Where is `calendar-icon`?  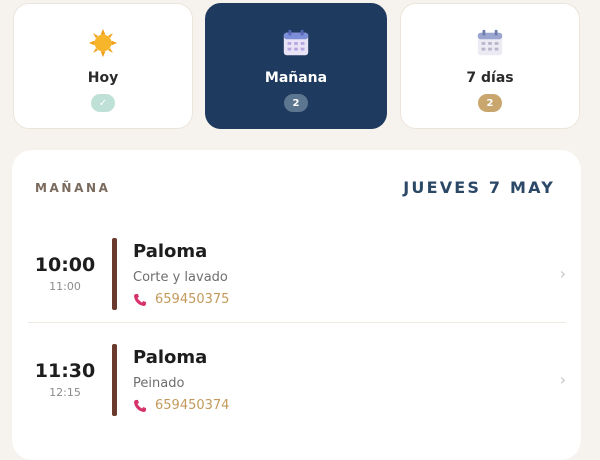
calendar-icon is located at coordinates (296, 42).